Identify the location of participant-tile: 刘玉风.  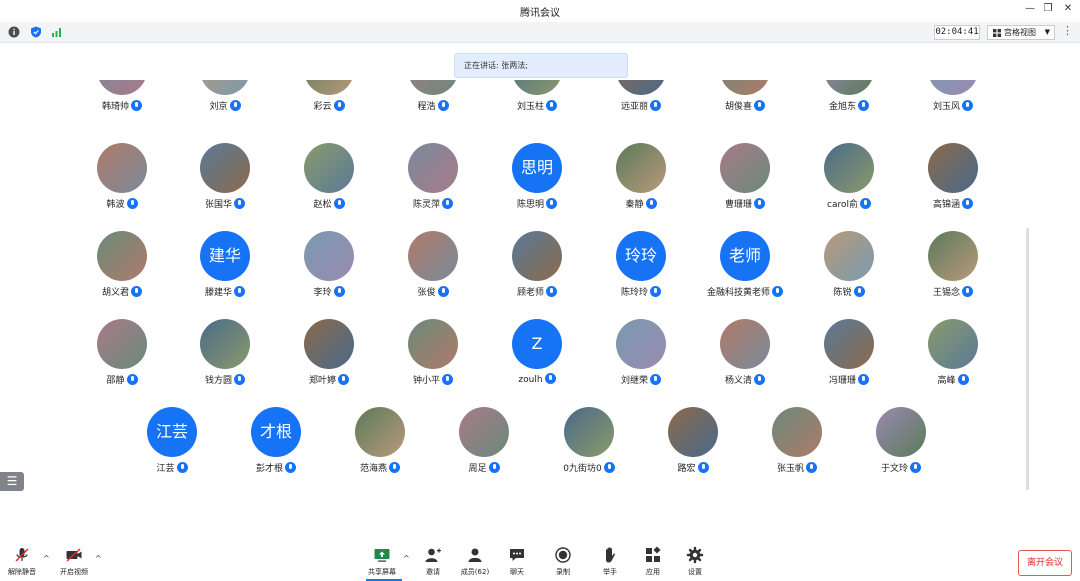
(953, 106).